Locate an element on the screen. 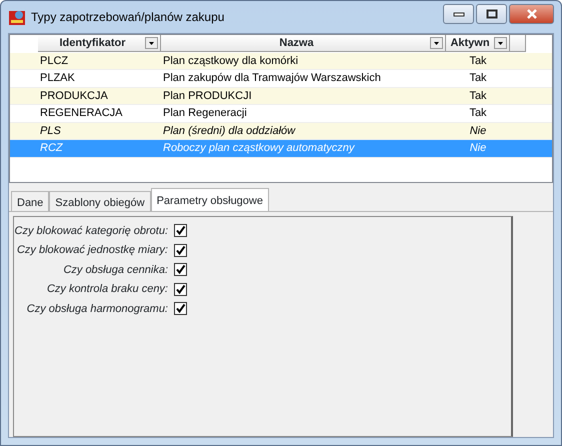  field-label: Czy obsługa cennika: is located at coordinates (115, 270).